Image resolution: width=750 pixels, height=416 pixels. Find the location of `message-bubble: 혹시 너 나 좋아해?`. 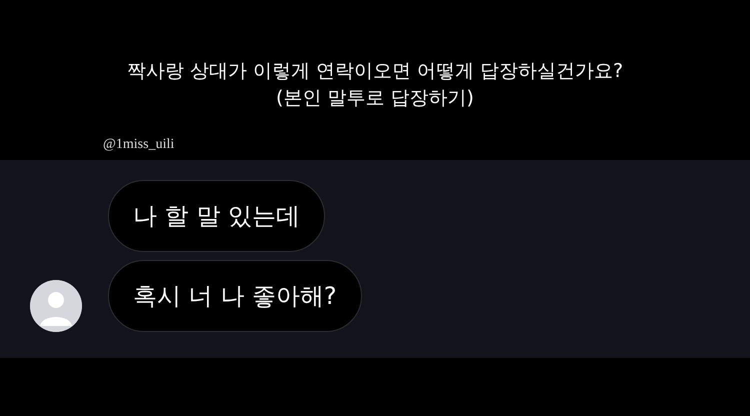

message-bubble: 혹시 너 나 좋아해? is located at coordinates (235, 296).